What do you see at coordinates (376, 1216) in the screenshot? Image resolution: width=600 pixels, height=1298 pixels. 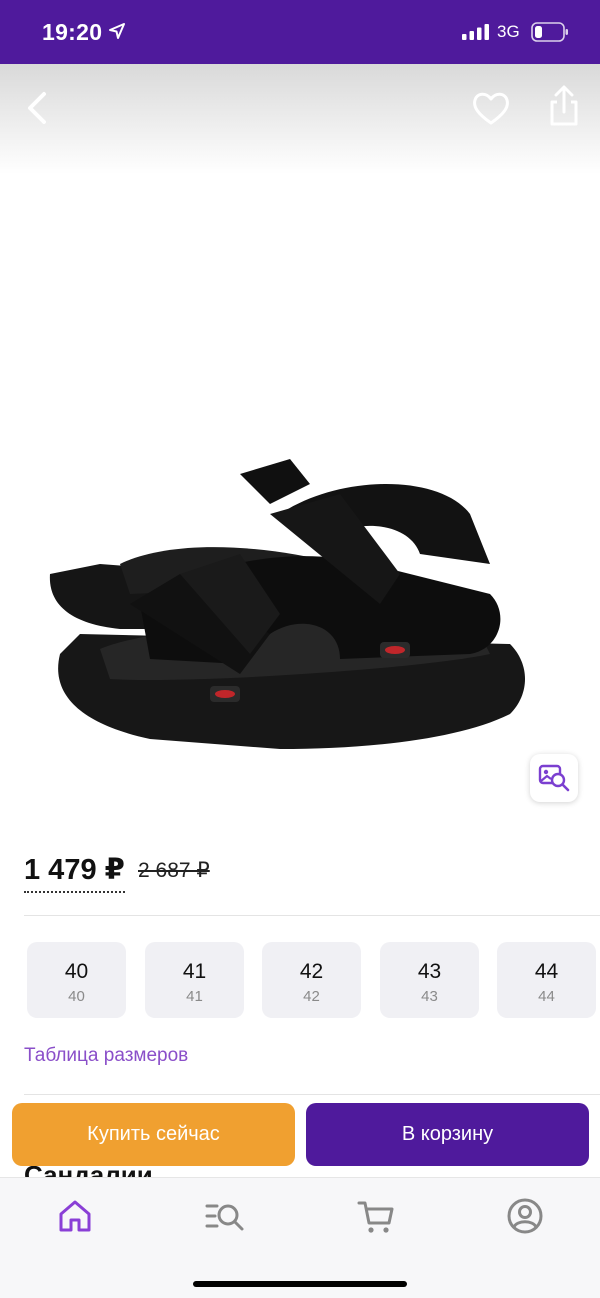 I see `cart-icon` at bounding box center [376, 1216].